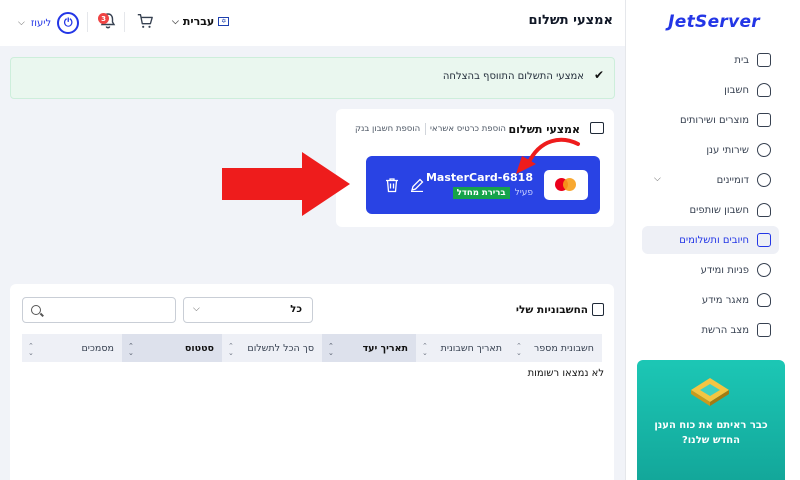  What do you see at coordinates (764, 240) in the screenshot?
I see `billing-icon` at bounding box center [764, 240].